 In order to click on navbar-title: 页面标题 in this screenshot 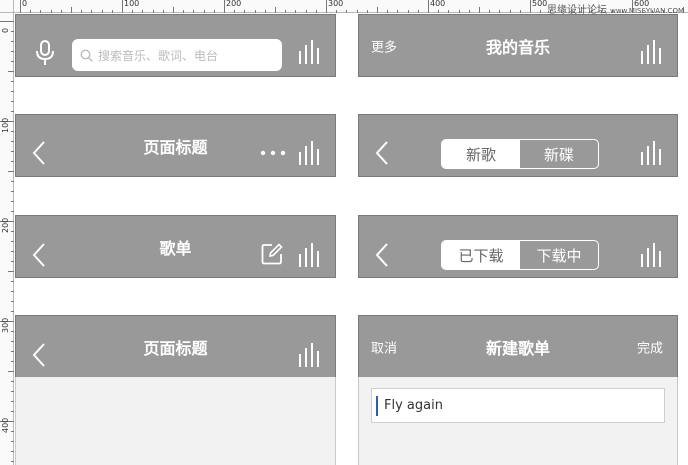, I will do `click(175, 346)`.